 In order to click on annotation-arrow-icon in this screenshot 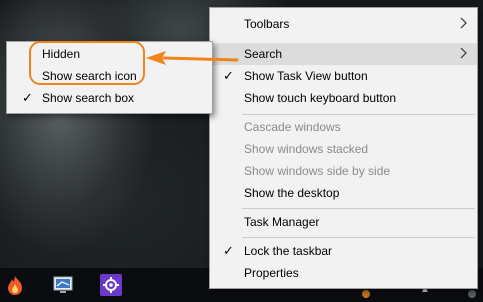, I will do `click(192, 58)`.